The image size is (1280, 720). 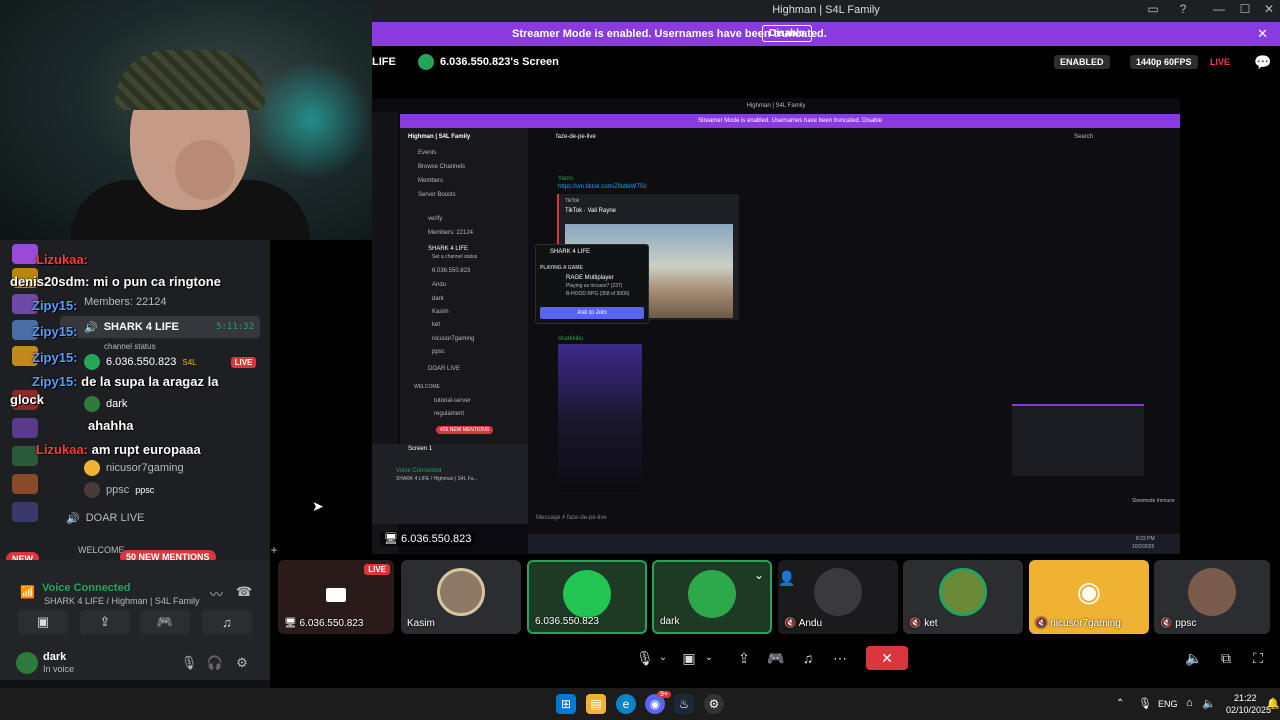 What do you see at coordinates (431, 181) in the screenshot?
I see `inner-channel-item: Members` at bounding box center [431, 181].